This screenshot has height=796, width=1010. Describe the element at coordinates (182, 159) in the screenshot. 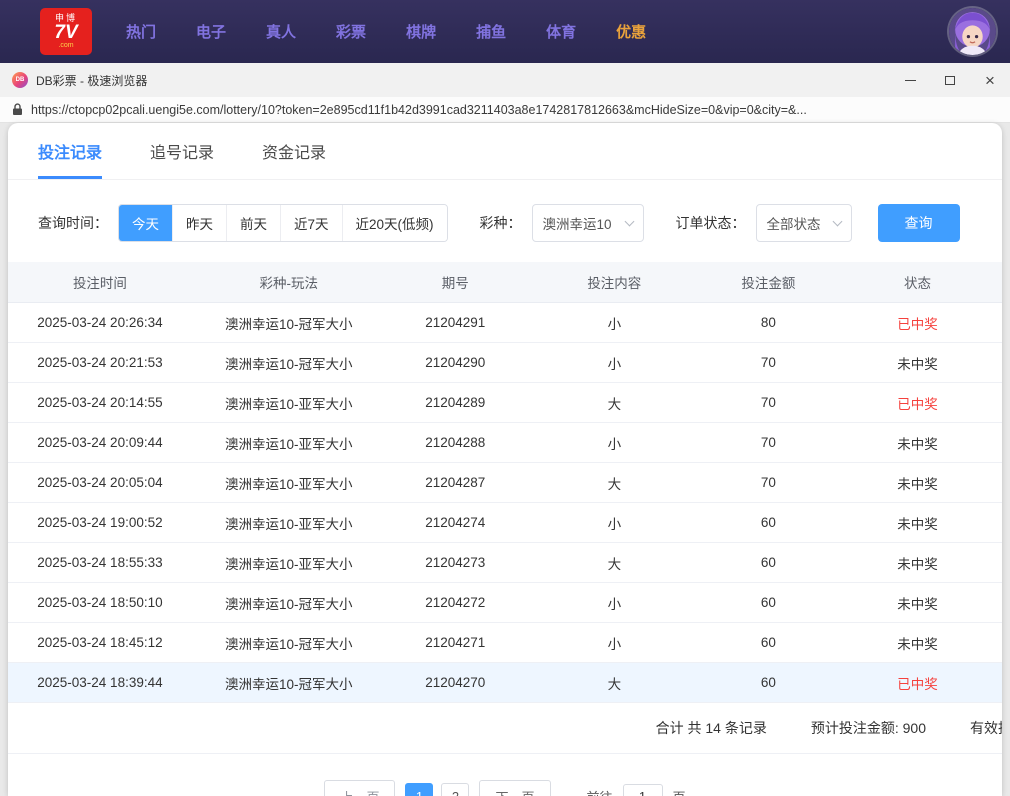

I see `tab-chase-records: 追号记录` at that location.